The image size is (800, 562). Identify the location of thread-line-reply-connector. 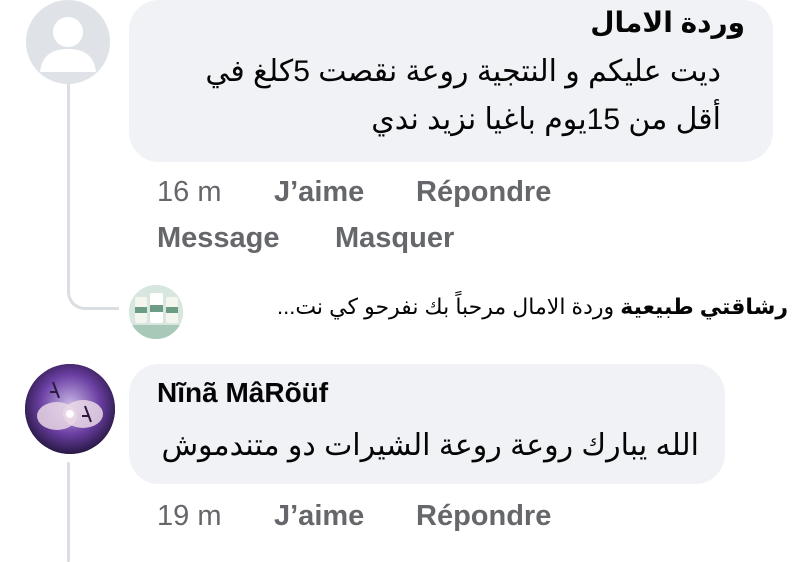
(93, 293).